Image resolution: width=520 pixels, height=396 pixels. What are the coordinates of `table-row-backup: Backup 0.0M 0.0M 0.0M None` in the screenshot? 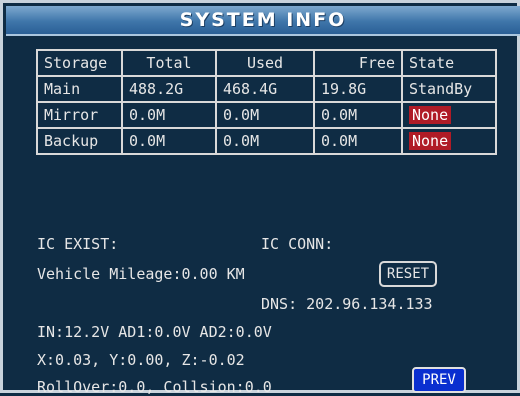 It's located at (266, 141).